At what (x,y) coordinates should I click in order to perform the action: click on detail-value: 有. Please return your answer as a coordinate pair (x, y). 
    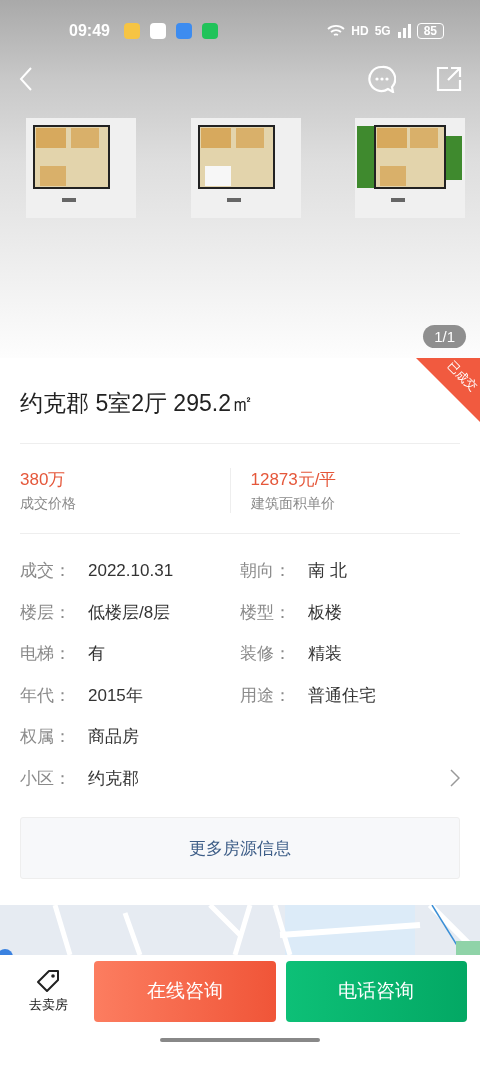
    Looking at the image, I should click on (96, 654).